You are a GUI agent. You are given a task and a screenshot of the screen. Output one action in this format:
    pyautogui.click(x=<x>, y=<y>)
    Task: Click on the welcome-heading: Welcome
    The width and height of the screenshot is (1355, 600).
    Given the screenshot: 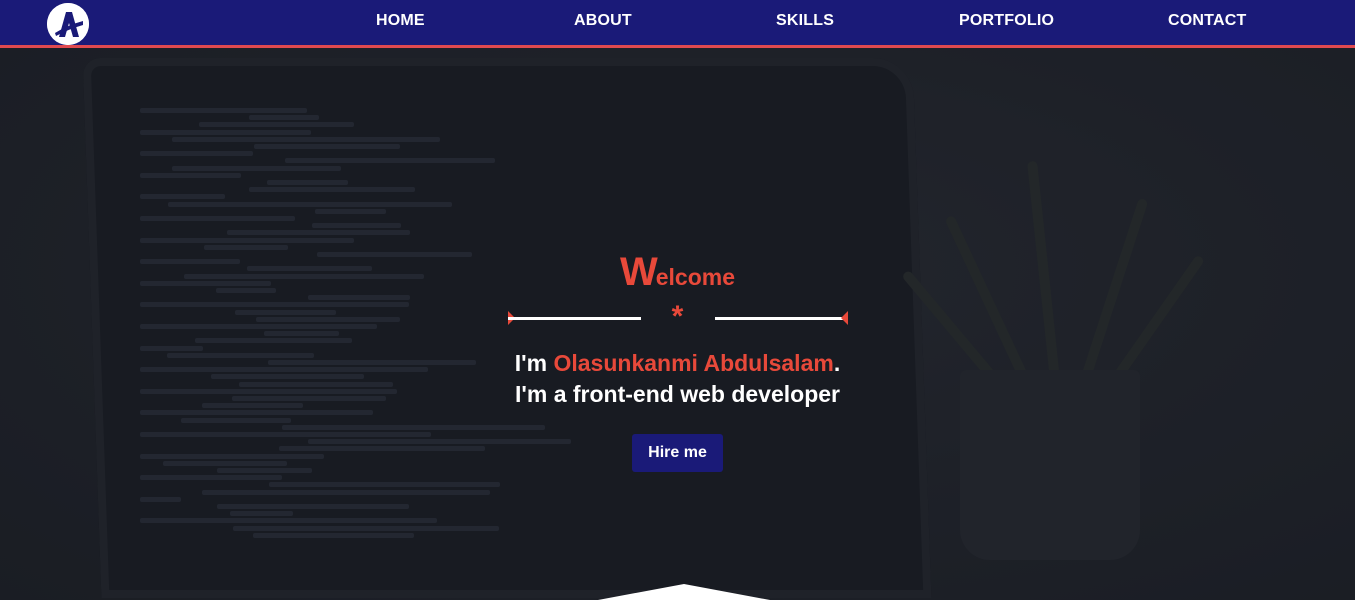 What is the action you would take?
    pyautogui.click(x=677, y=276)
    